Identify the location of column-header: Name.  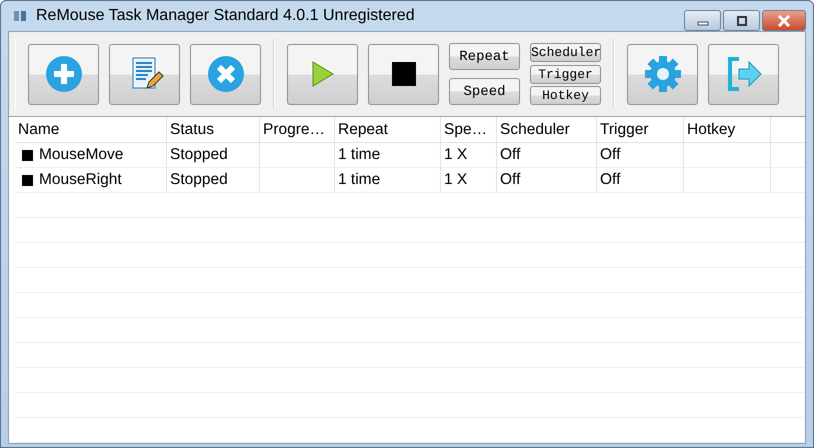
(91, 129).